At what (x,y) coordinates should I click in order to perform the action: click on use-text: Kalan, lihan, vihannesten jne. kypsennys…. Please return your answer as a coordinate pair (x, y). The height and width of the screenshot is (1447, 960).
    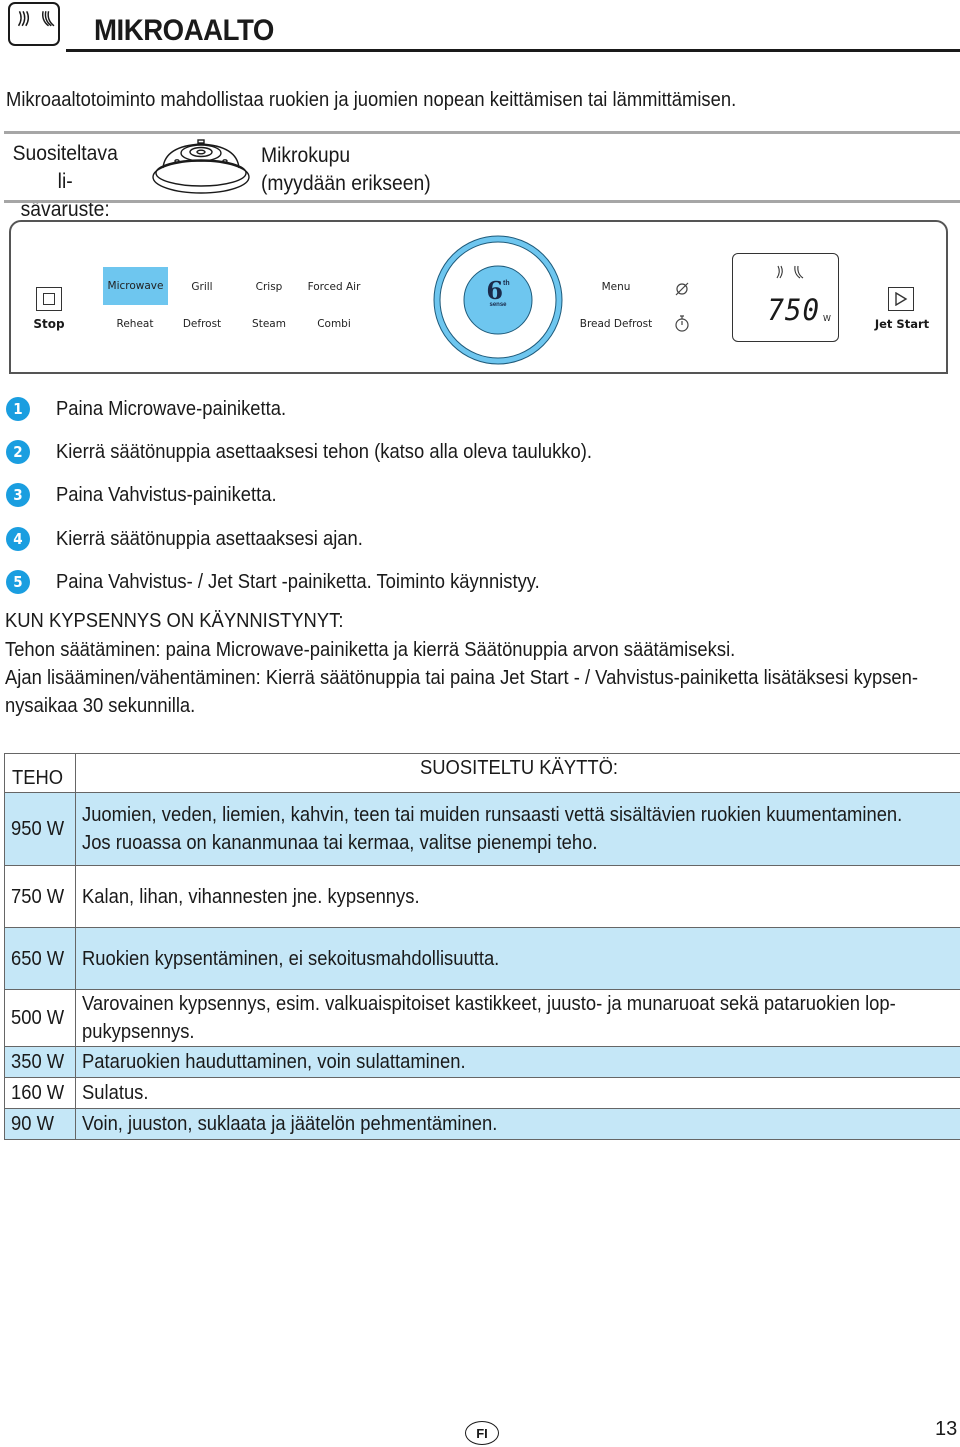
    Looking at the image, I should click on (250, 896).